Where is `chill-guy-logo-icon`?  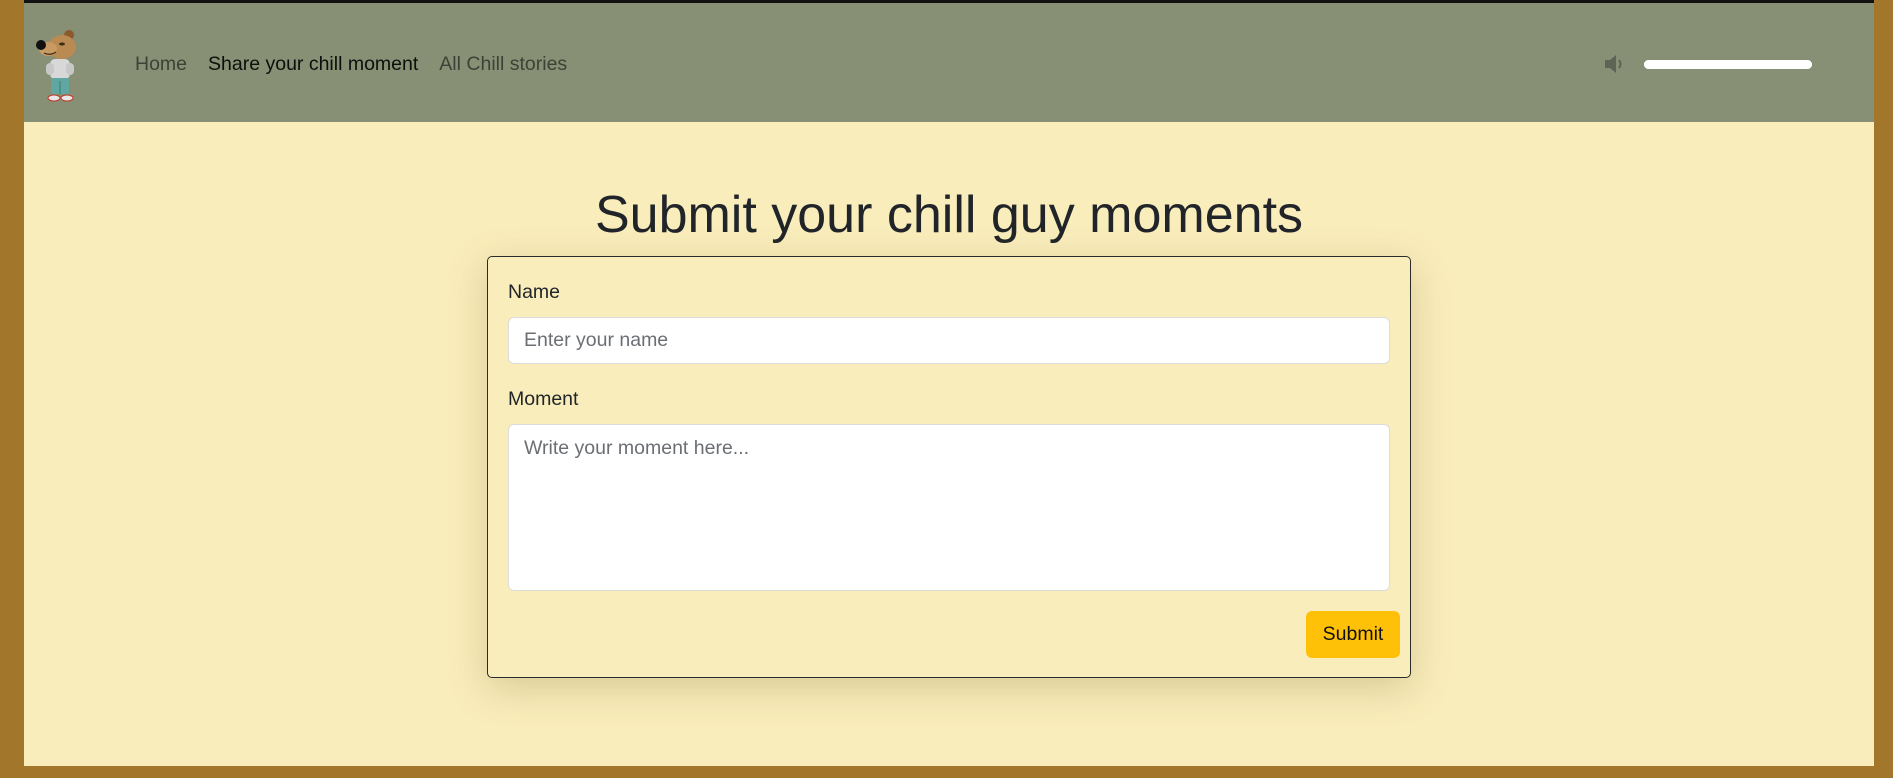
chill-guy-logo-icon is located at coordinates (61, 67).